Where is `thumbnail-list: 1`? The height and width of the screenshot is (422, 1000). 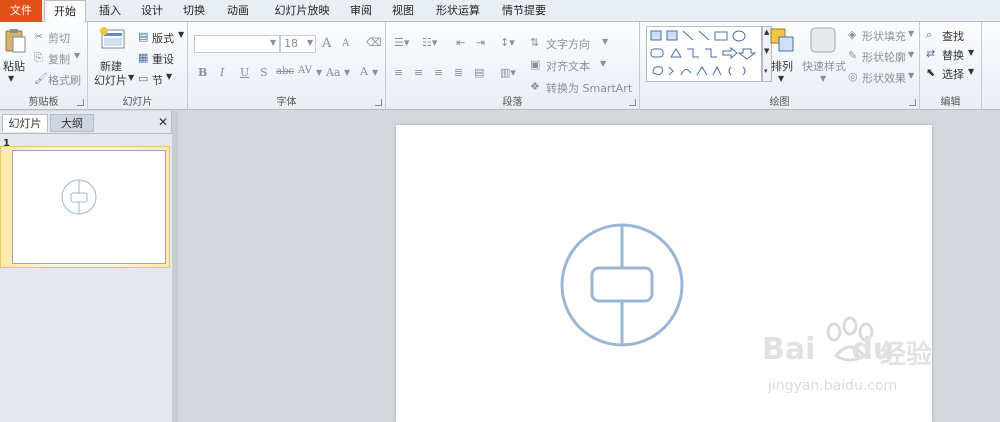 thumbnail-list: 1 is located at coordinates (86, 277).